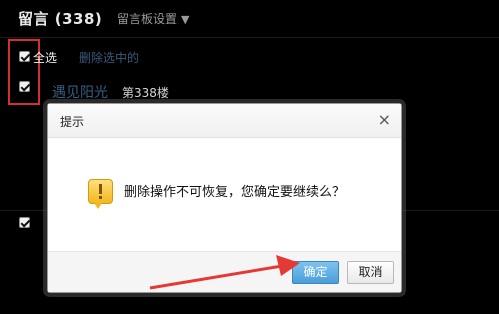 The height and width of the screenshot is (314, 499). I want to click on annotation-arrow-head, so click(288, 265).